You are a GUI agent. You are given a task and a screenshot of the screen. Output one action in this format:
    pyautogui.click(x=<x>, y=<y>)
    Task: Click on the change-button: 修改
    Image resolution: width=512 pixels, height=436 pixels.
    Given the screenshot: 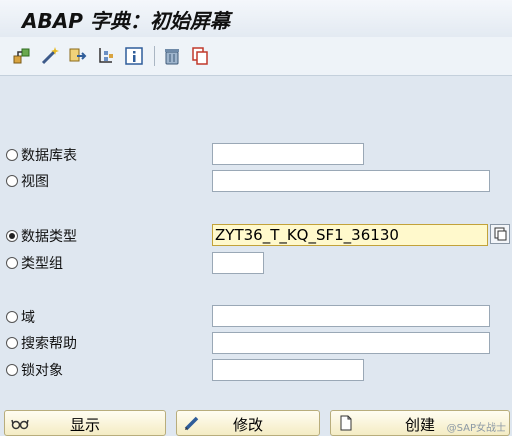 What is the action you would take?
    pyautogui.click(x=248, y=423)
    